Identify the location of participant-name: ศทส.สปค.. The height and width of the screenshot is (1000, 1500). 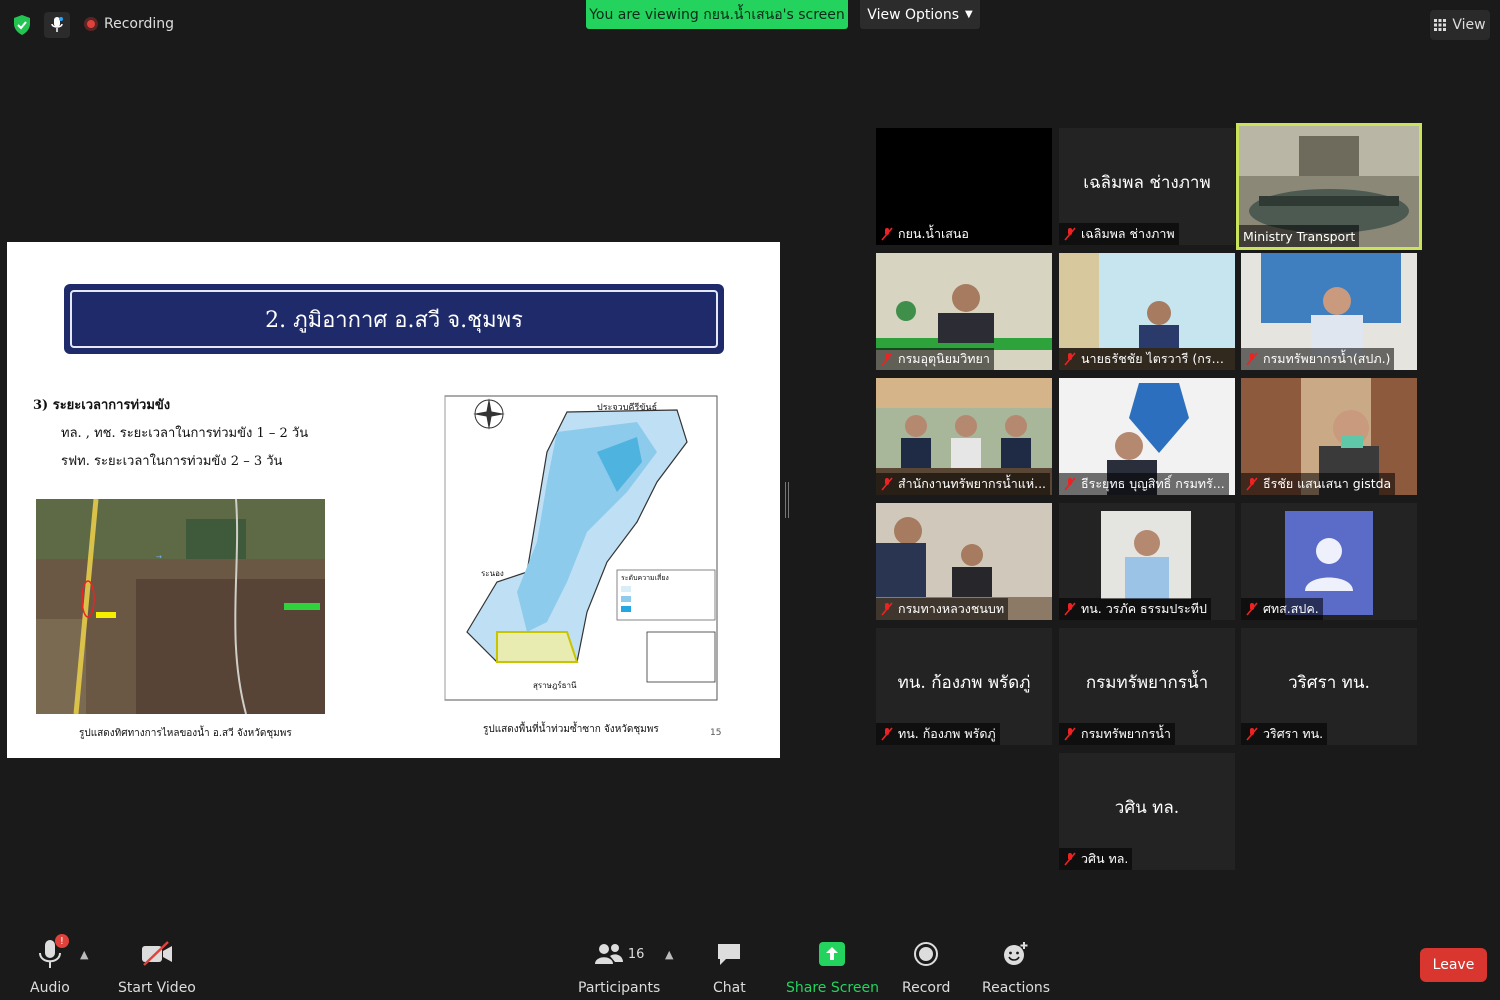
(1291, 608).